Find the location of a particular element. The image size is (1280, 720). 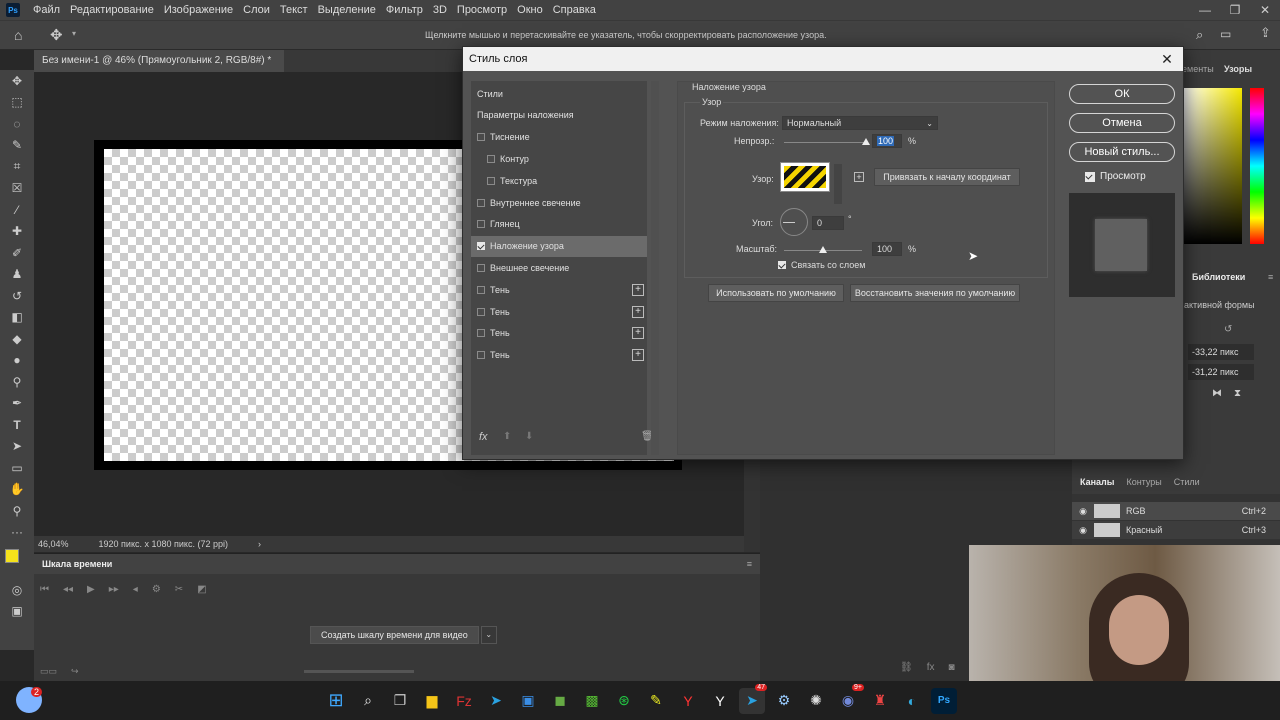

xbox-icon: ⊛ is located at coordinates (624, 701).